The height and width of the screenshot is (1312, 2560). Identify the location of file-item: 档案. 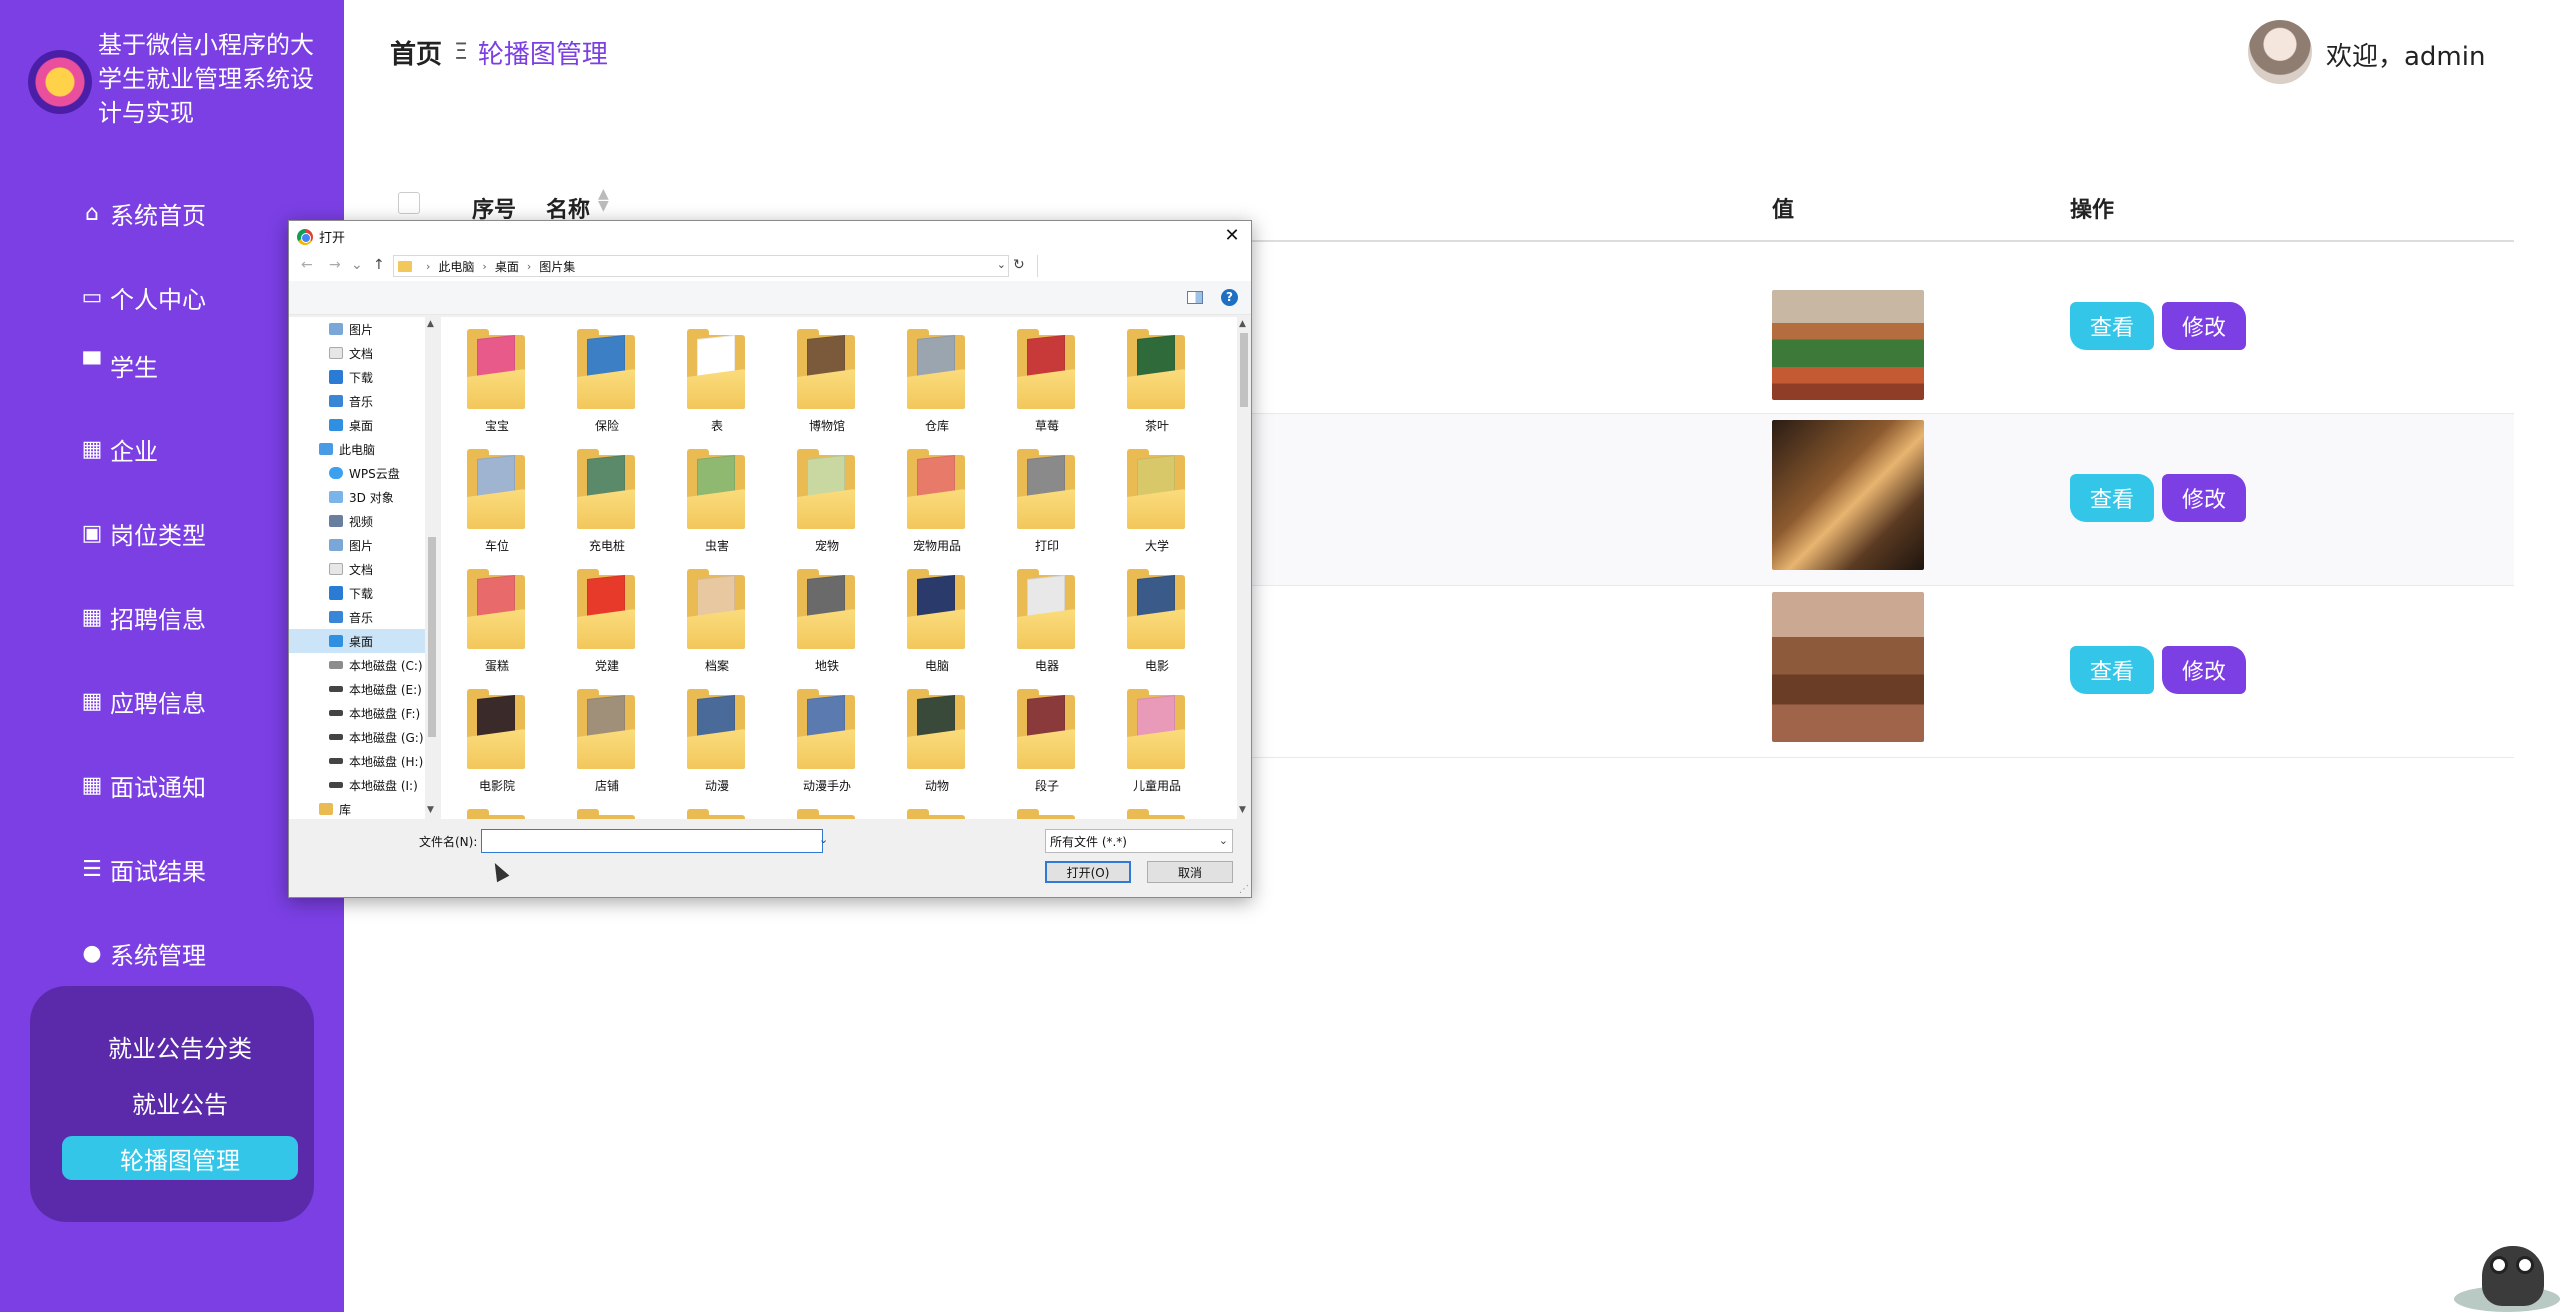
(717, 624).